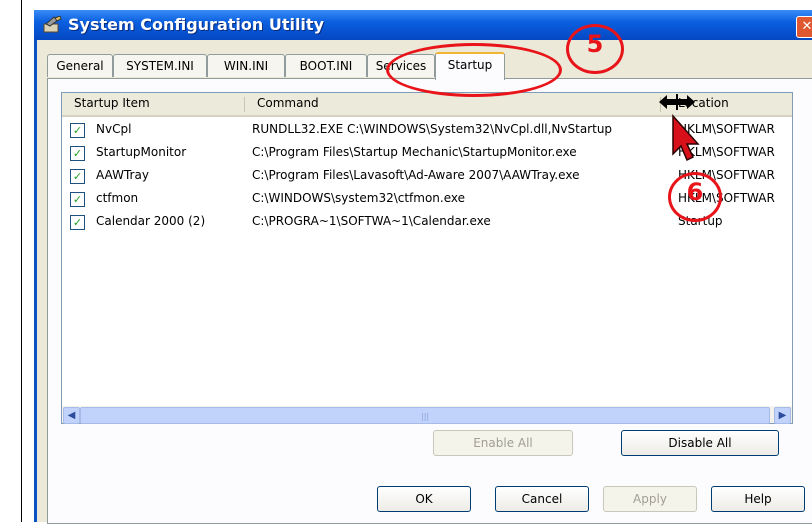 The height and width of the screenshot is (524, 812). Describe the element at coordinates (71, 415) in the screenshot. I see `scroll-left-button: ◀` at that location.